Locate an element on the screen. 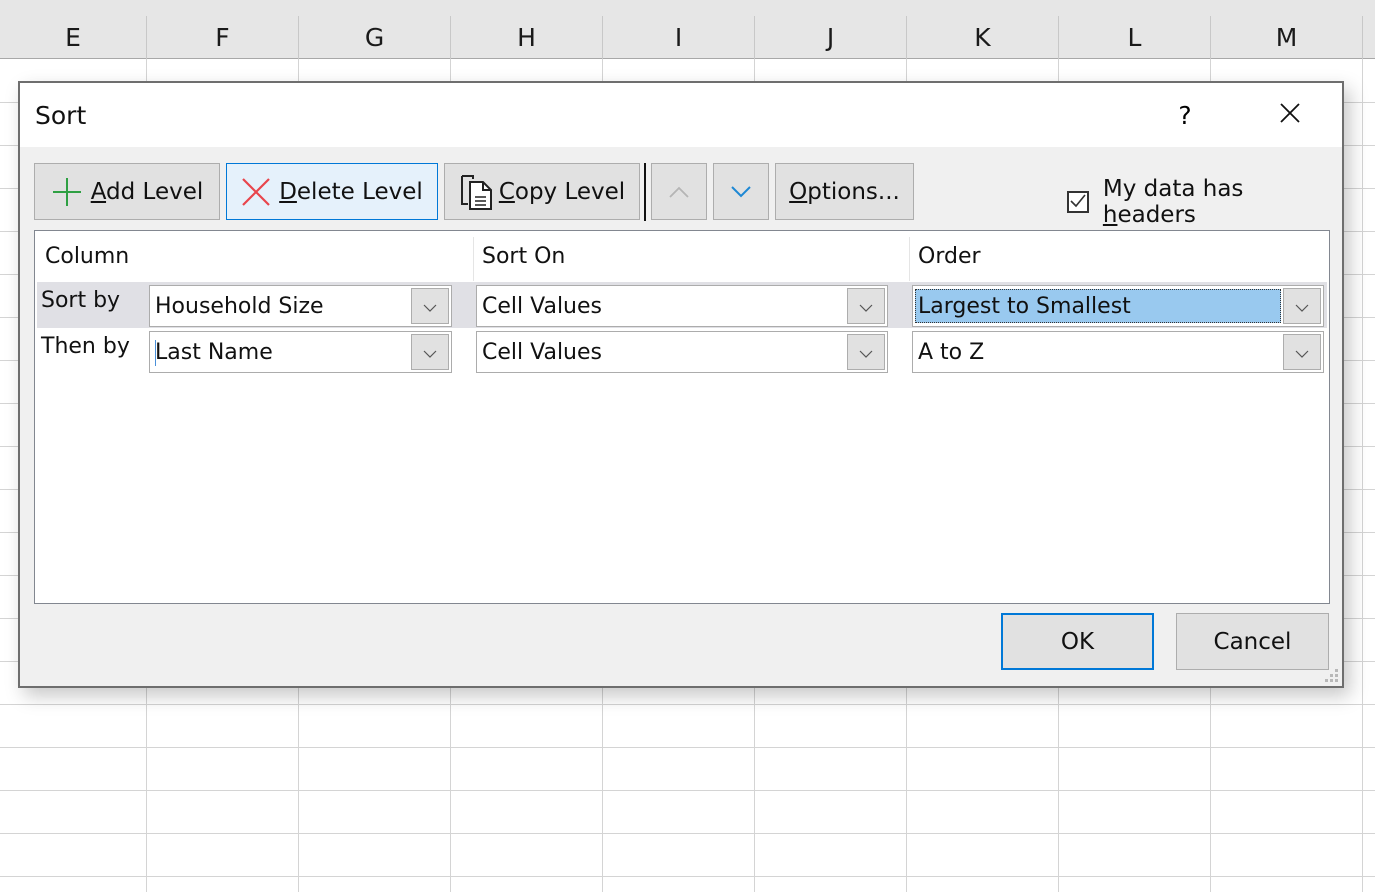 This screenshot has width=1375, height=892. column-combo-value: Last Name is located at coordinates (214, 352).